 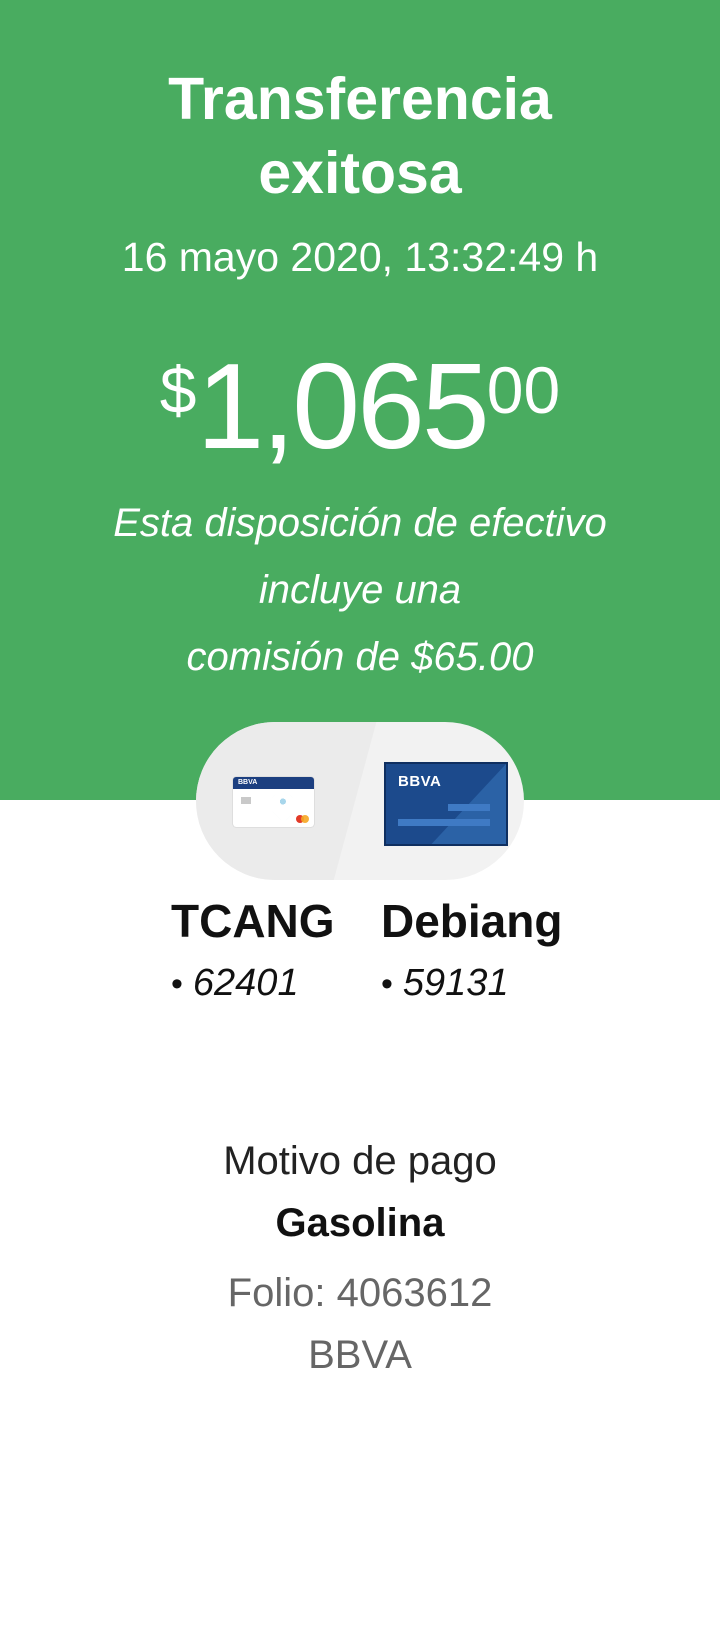 I want to click on origin-account-number-row: • 62401, so click(x=253, y=983).